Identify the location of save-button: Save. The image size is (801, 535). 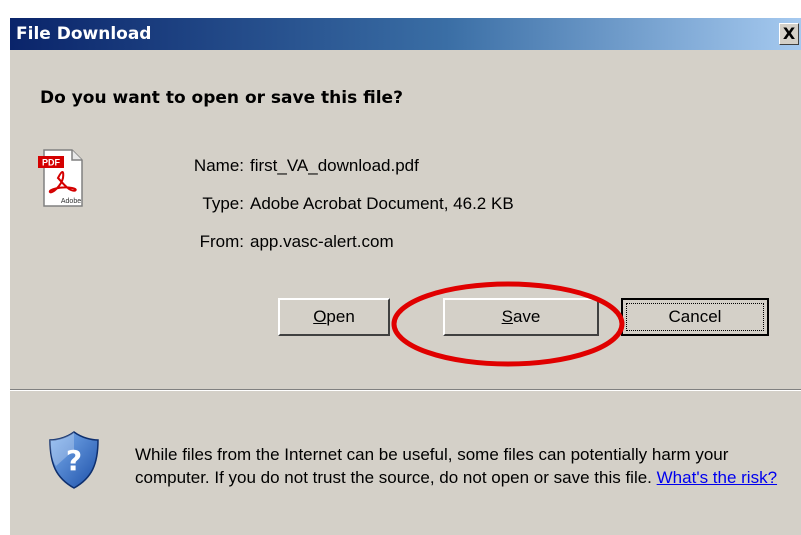
(521, 317).